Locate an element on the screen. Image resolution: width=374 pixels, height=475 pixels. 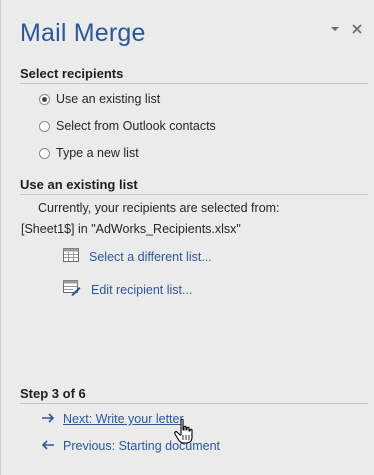
arrow-right-icon is located at coordinates (48, 419).